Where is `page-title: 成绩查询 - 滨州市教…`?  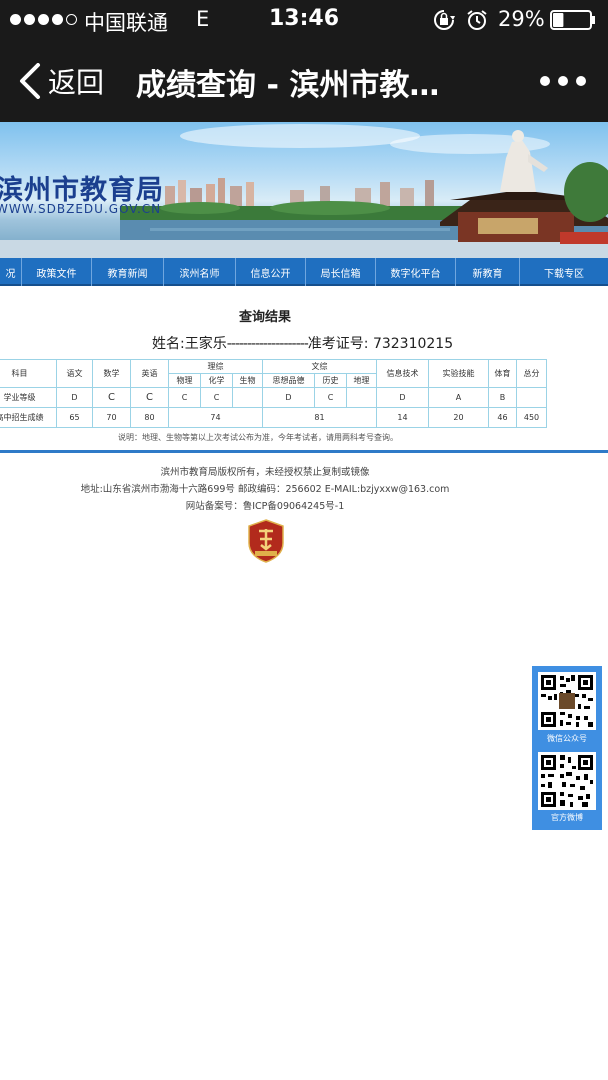
page-title: 成绩查询 - 滨州市教… is located at coordinates (288, 85).